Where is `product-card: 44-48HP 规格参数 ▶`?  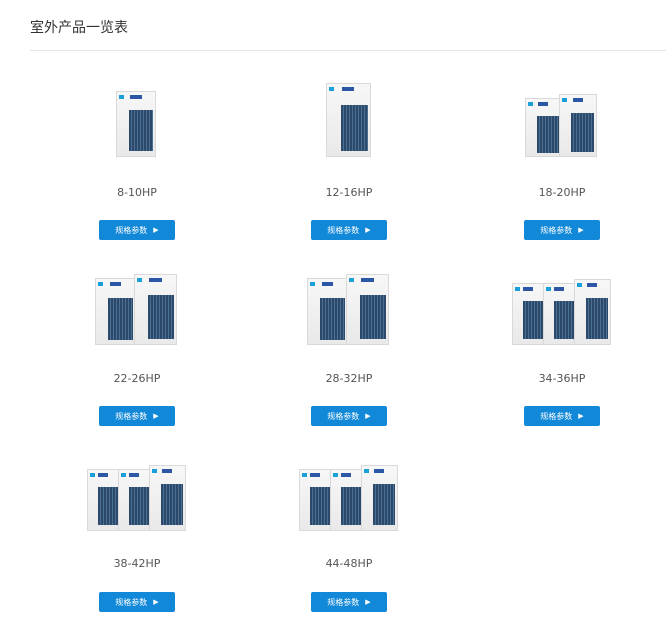
product-card: 44-48HP 规格参数 ▶ is located at coordinates (349, 537).